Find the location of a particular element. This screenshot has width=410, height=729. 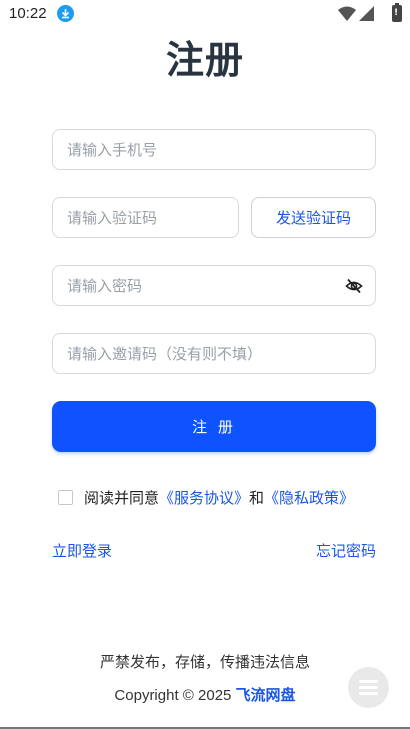

invite-code-field is located at coordinates (214, 353).